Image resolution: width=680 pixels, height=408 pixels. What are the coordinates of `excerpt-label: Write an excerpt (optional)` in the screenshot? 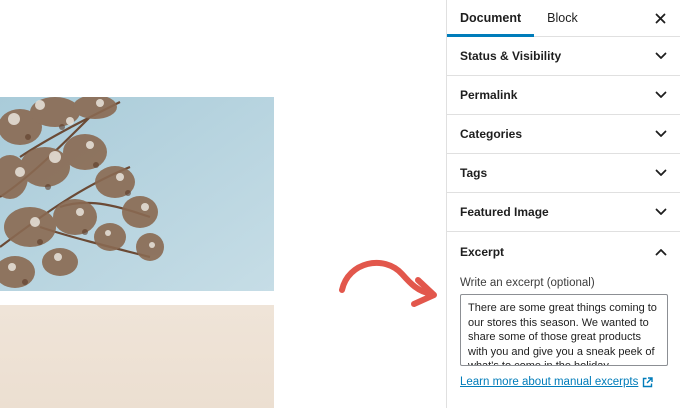 It's located at (527, 283).